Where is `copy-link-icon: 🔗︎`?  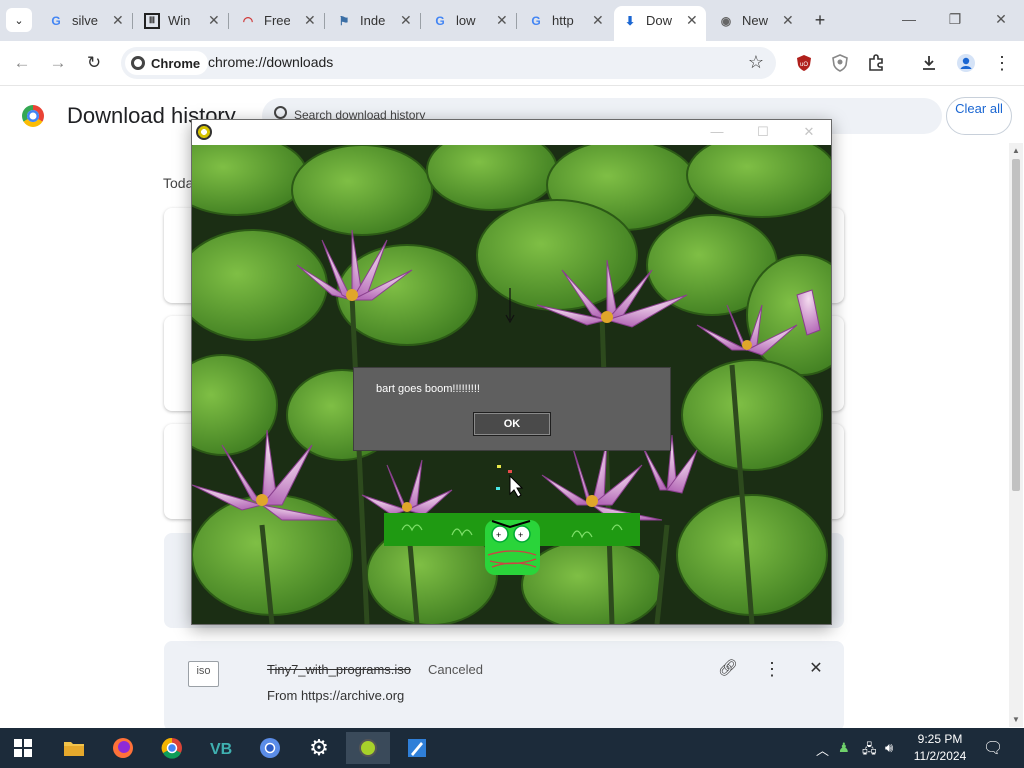
copy-link-icon: 🔗︎ is located at coordinates (728, 669).